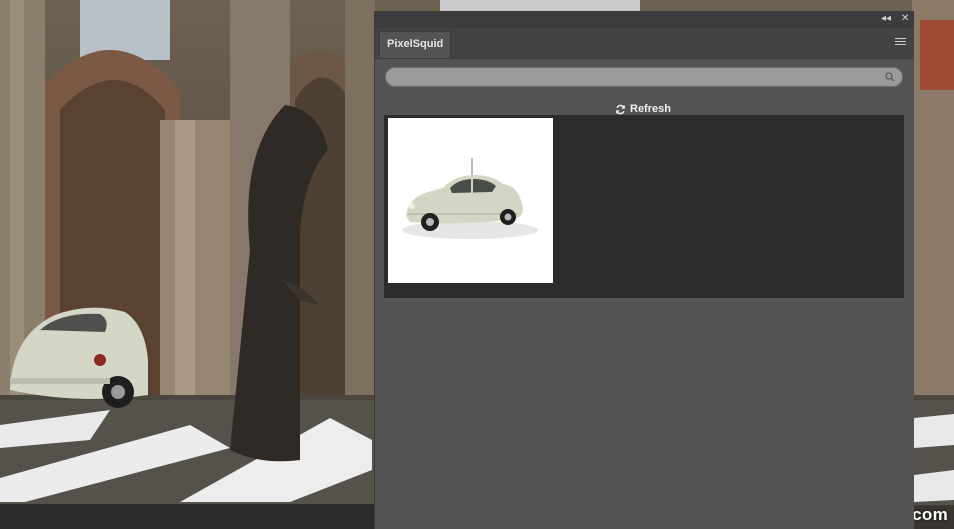  I want to click on refresh-icon, so click(620, 109).